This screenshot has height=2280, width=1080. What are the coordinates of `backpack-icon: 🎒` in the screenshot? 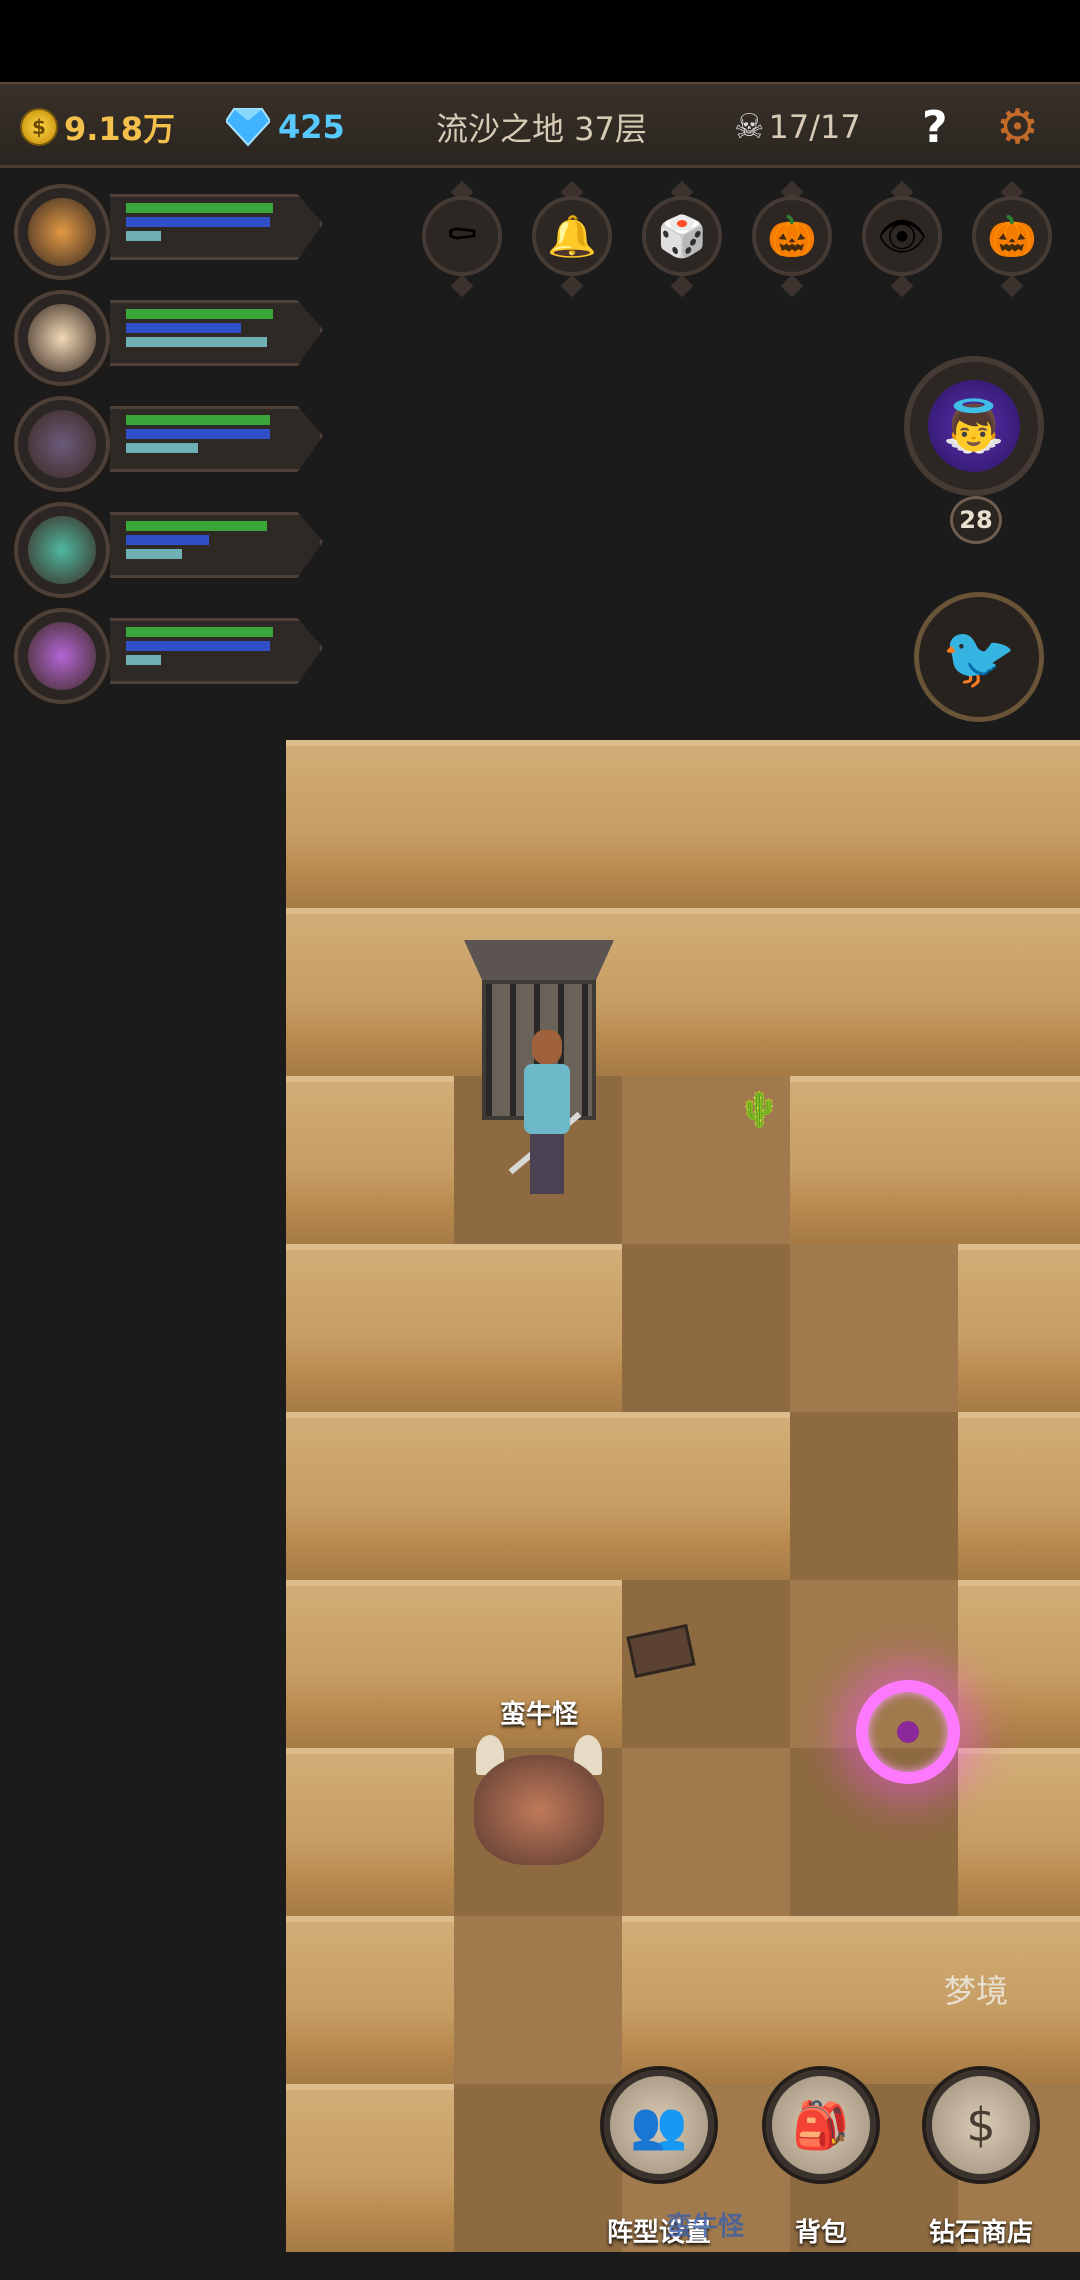 It's located at (821, 2125).